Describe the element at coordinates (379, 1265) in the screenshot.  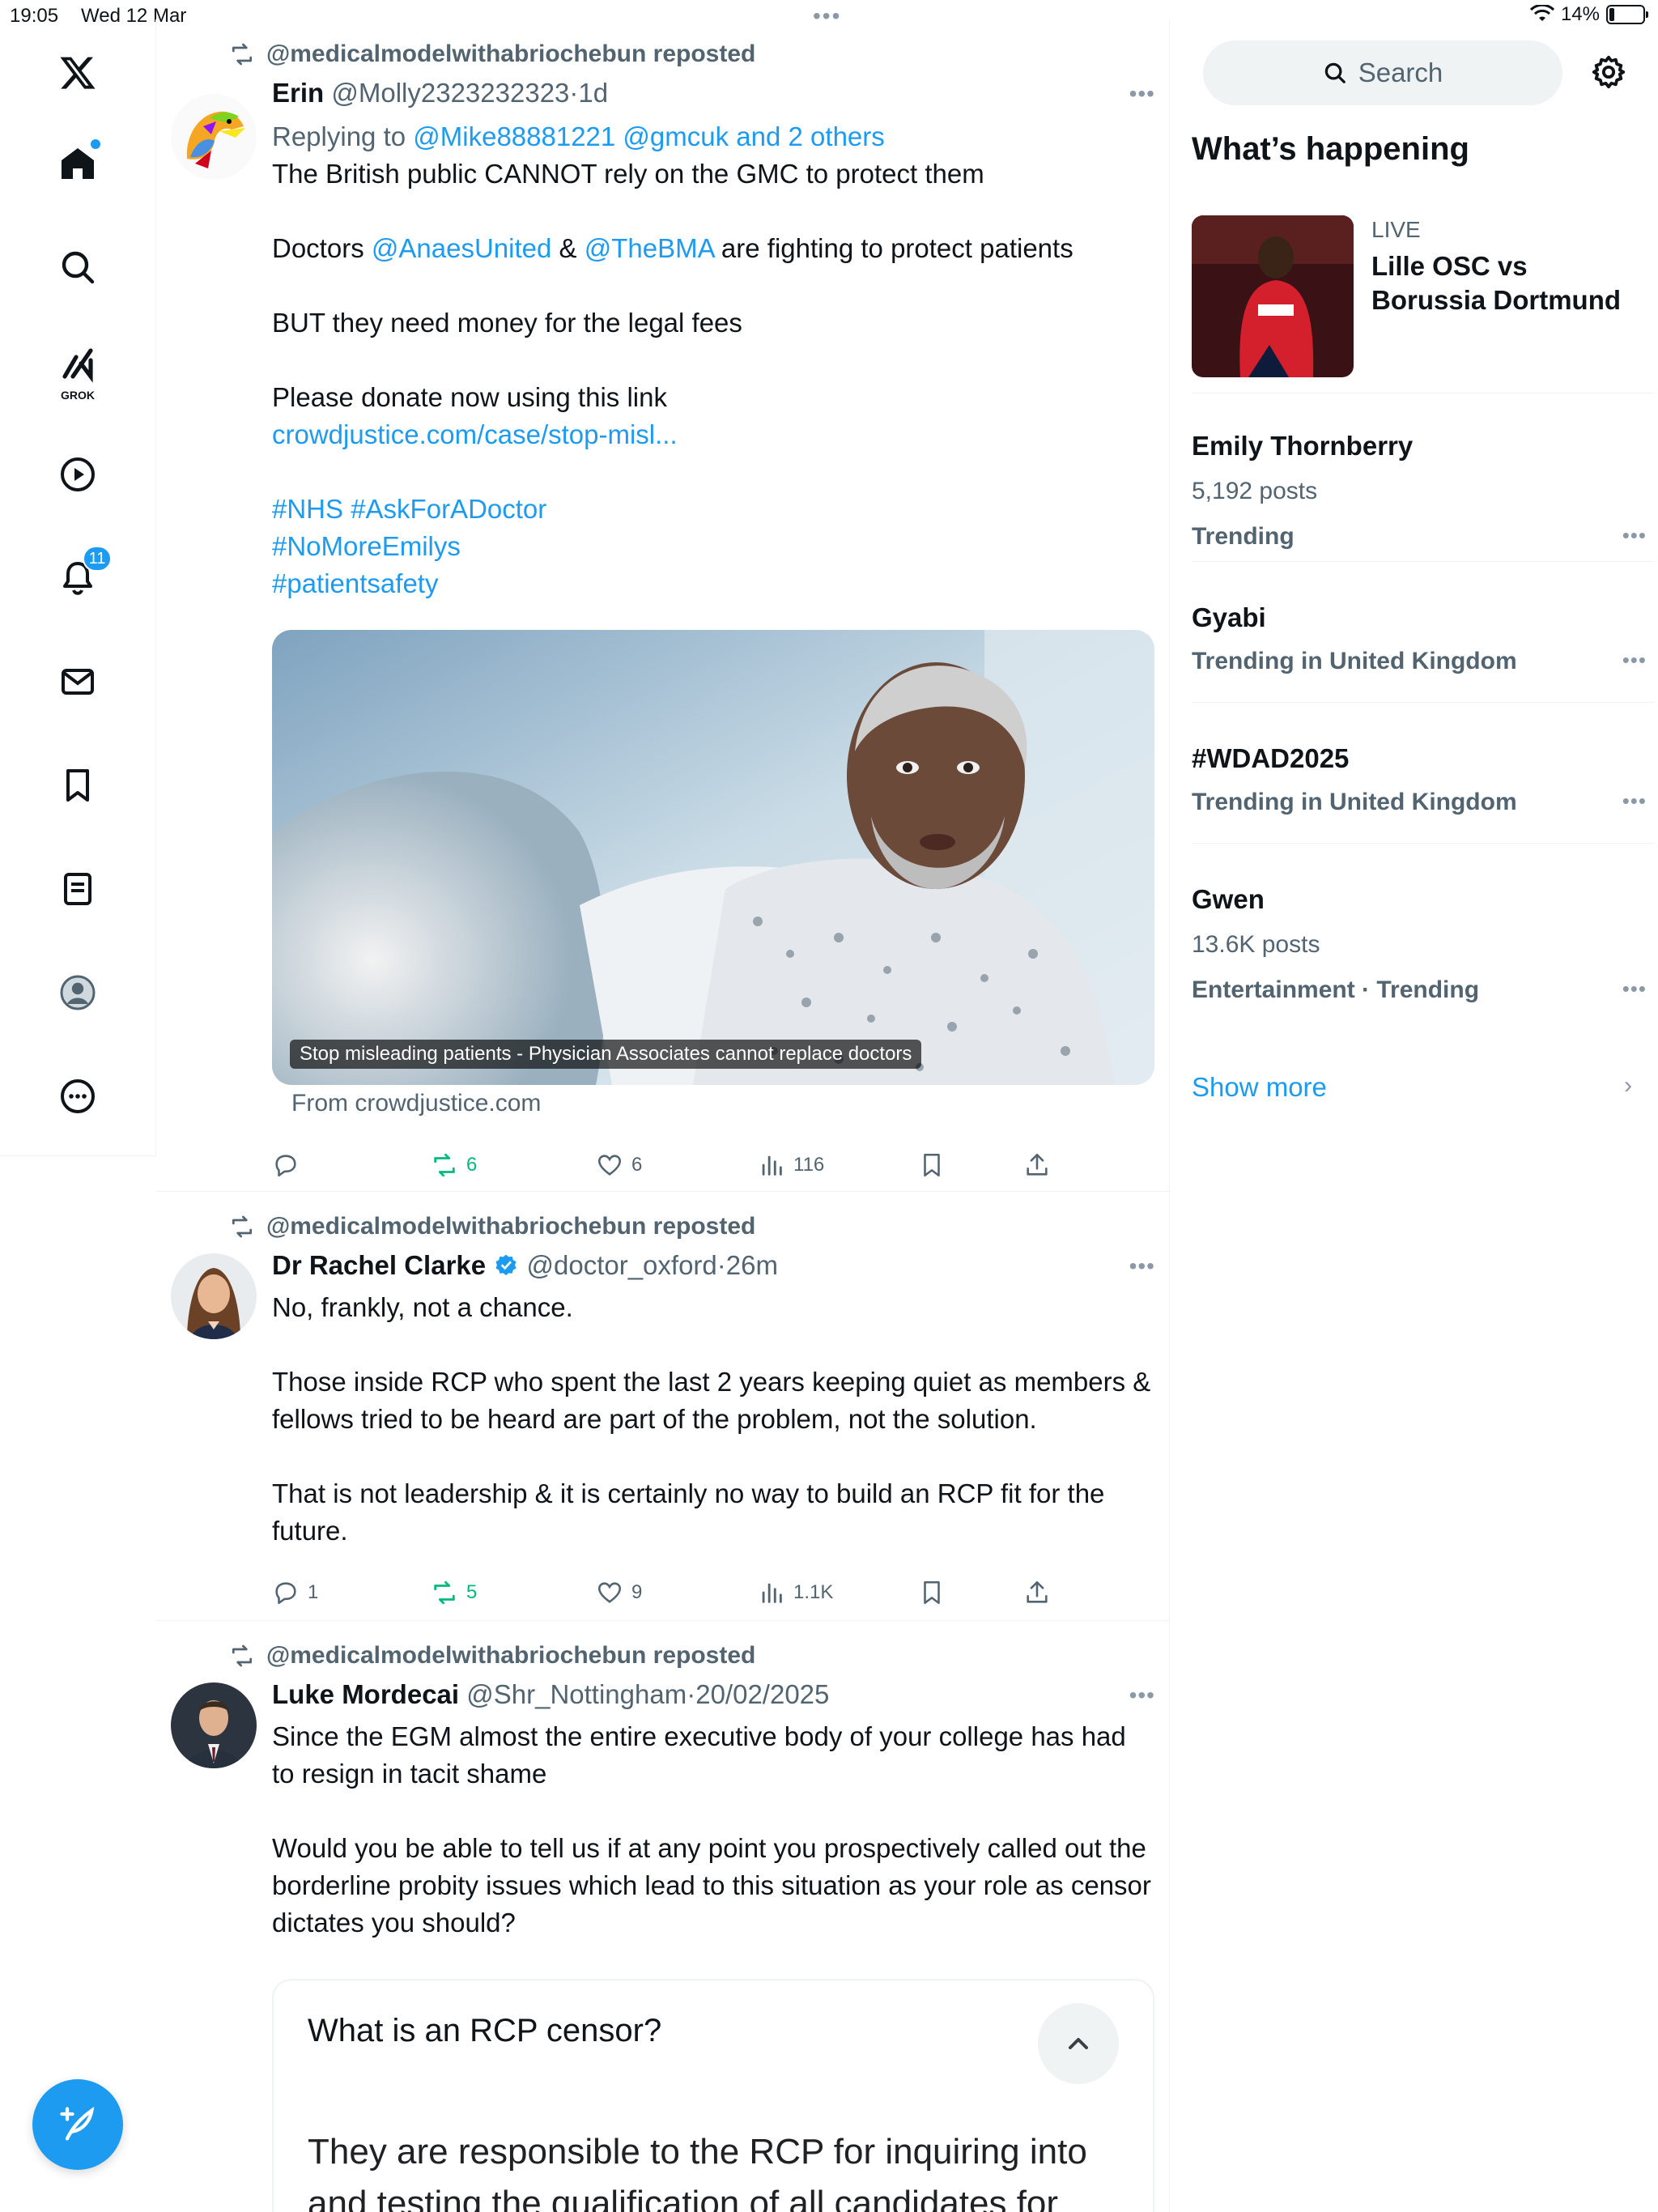
I see `author-name: Dr Rachel Clarke` at that location.